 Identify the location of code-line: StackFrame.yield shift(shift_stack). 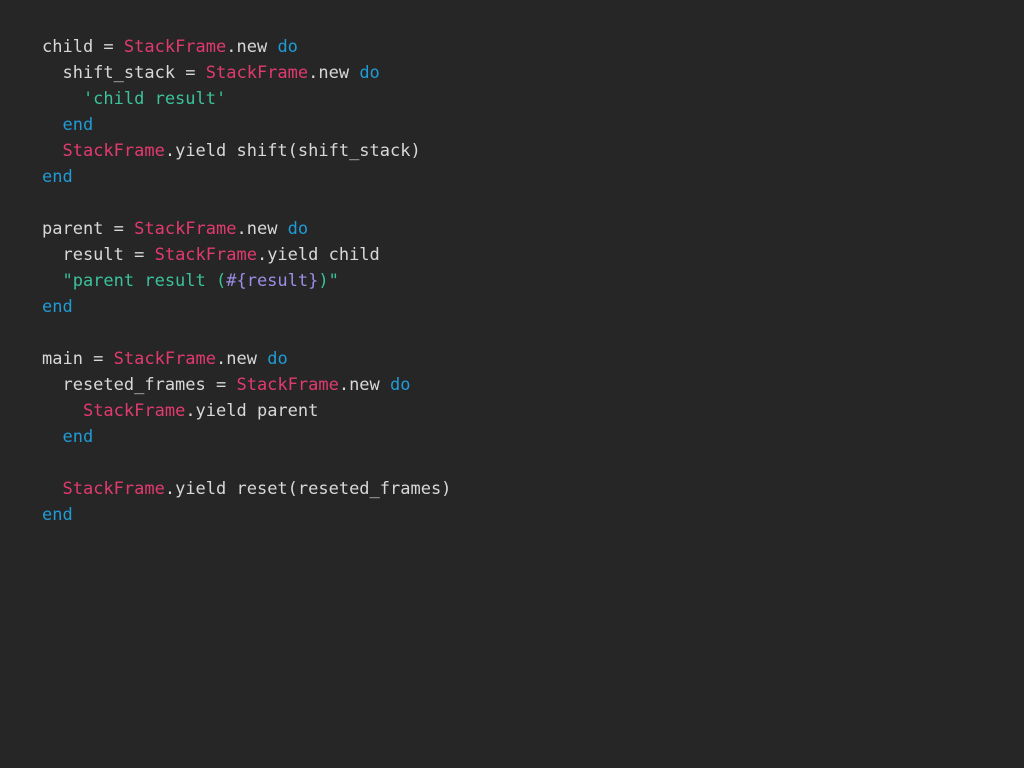
(246, 151).